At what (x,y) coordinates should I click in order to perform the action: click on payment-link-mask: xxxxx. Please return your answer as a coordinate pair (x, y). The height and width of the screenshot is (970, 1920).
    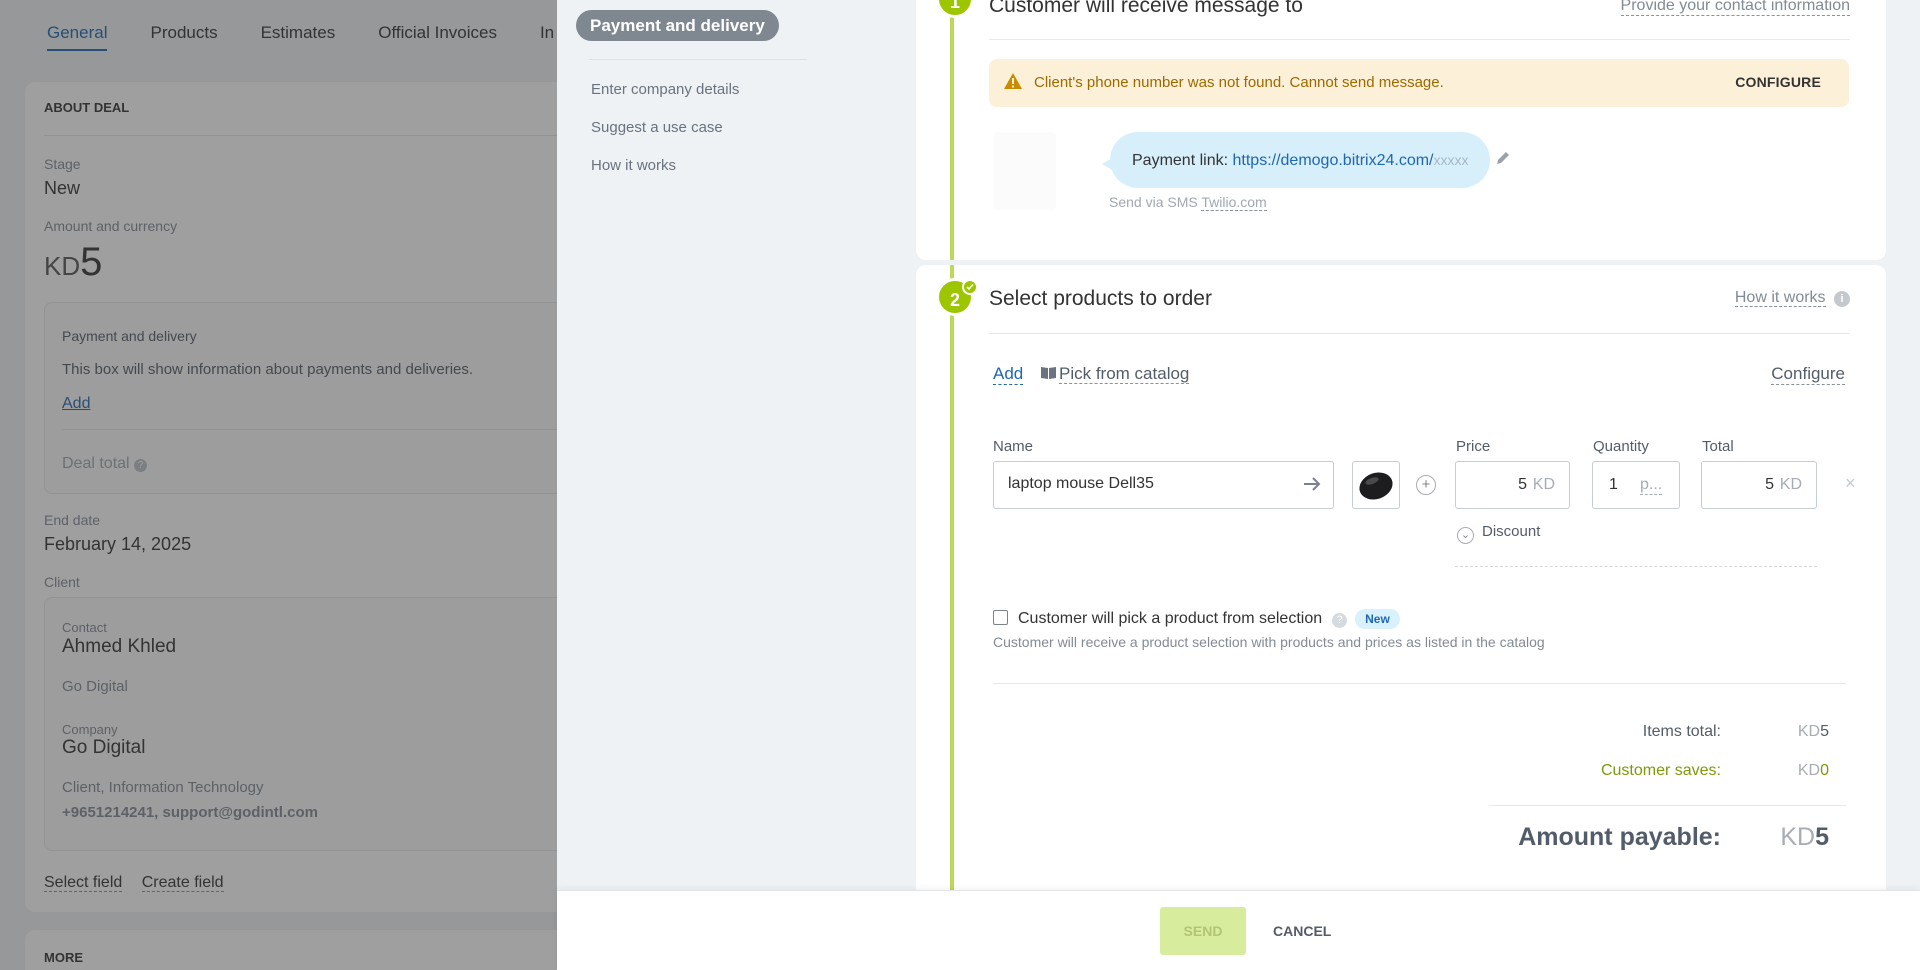
    Looking at the image, I should click on (1451, 160).